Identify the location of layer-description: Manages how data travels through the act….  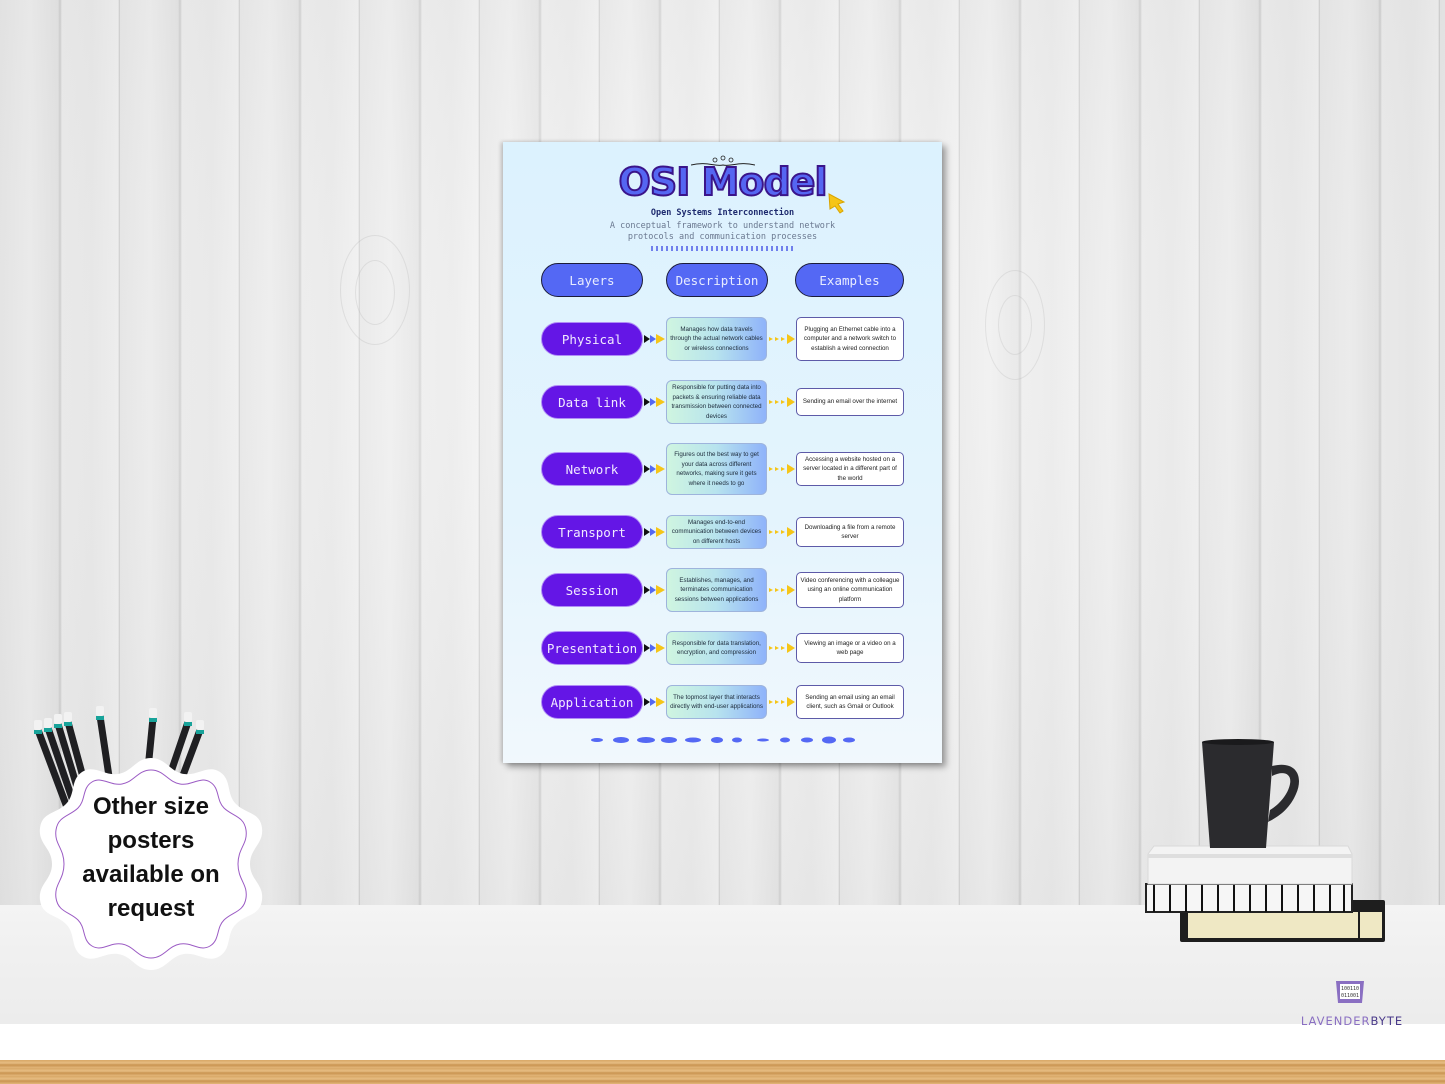
(716, 339).